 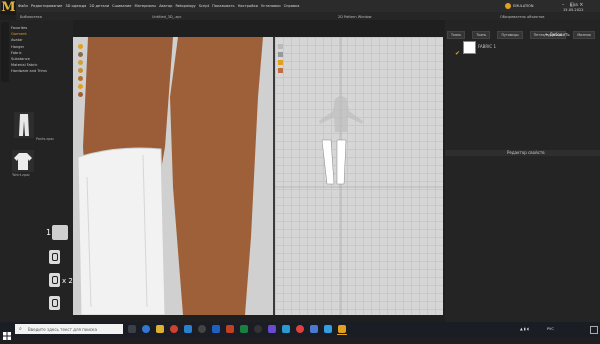 I want to click on step1-tool-icon, so click(x=60, y=232).